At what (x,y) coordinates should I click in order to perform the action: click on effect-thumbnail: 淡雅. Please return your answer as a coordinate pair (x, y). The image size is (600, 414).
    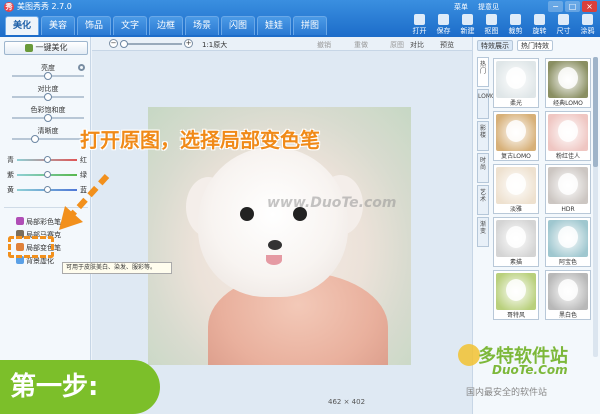
    Looking at the image, I should click on (516, 189).